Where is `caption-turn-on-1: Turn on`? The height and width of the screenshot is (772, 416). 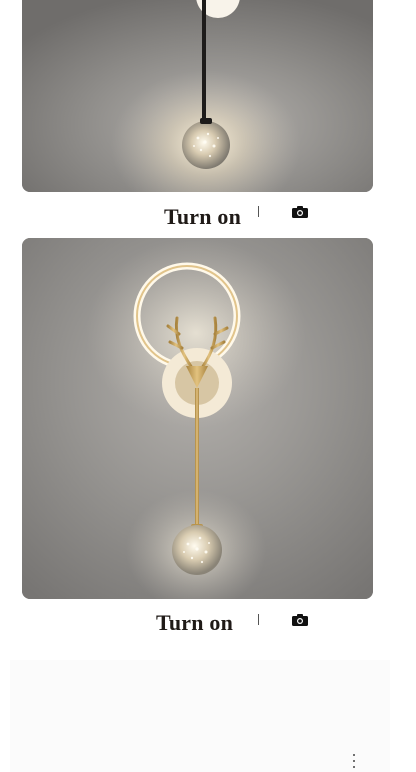 caption-turn-on-1: Turn on is located at coordinates (208, 216).